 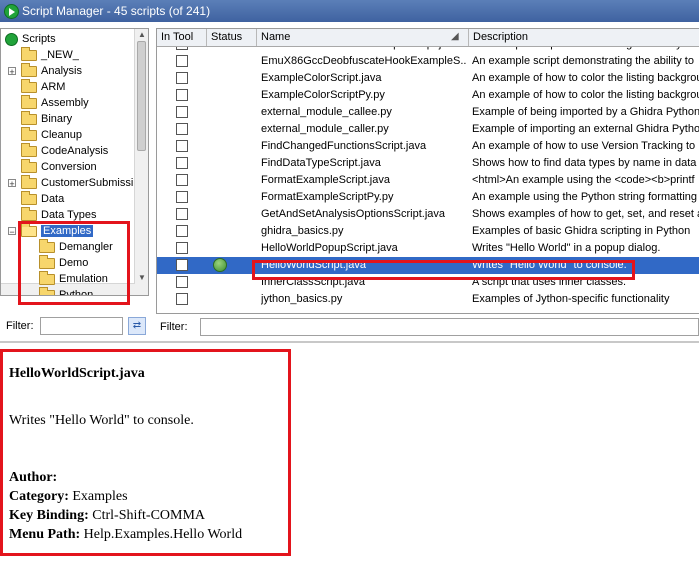 What do you see at coordinates (76, 292) in the screenshot?
I see `tree-item-label: Python` at bounding box center [76, 292].